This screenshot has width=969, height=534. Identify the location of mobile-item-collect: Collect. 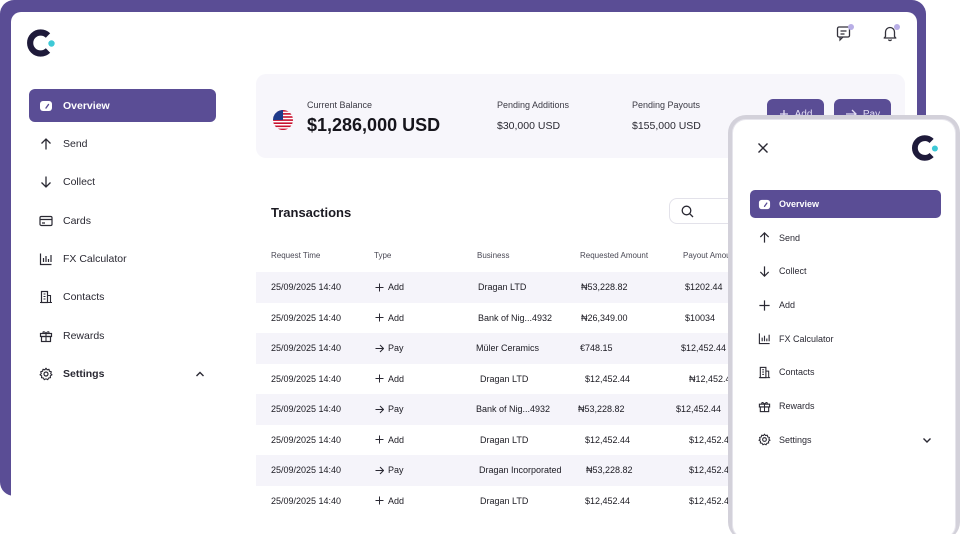
(845, 271).